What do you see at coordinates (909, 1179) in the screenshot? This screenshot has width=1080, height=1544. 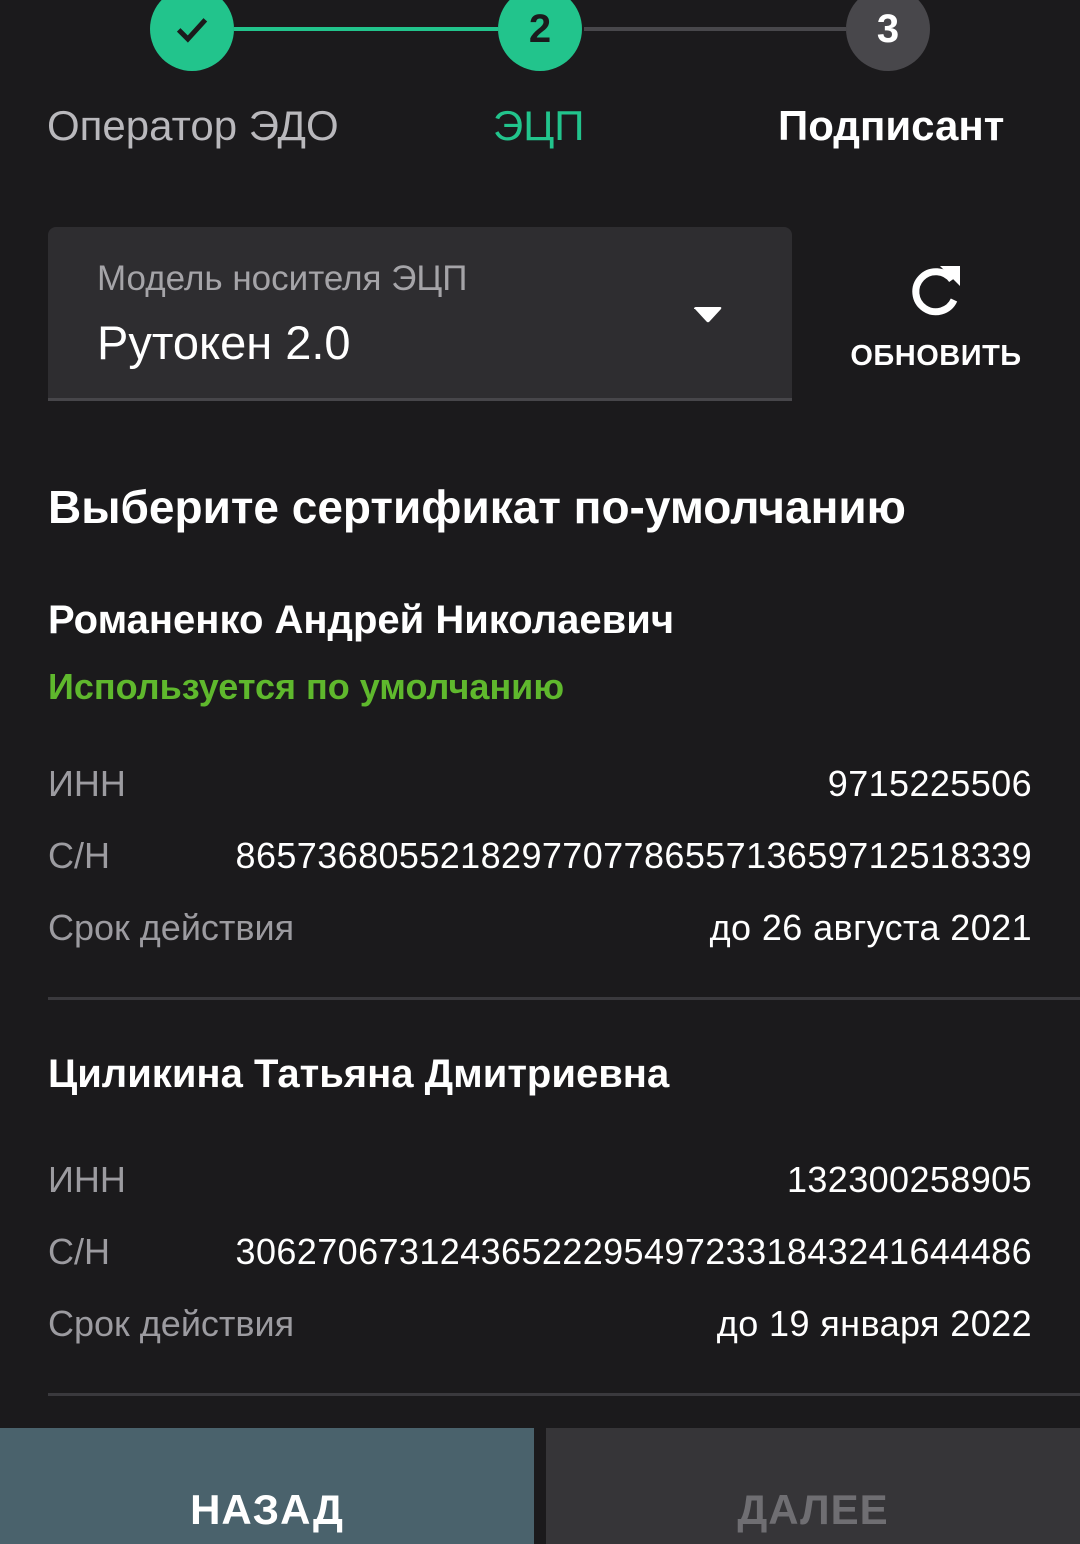 I see `inn-value: 132300258905` at bounding box center [909, 1179].